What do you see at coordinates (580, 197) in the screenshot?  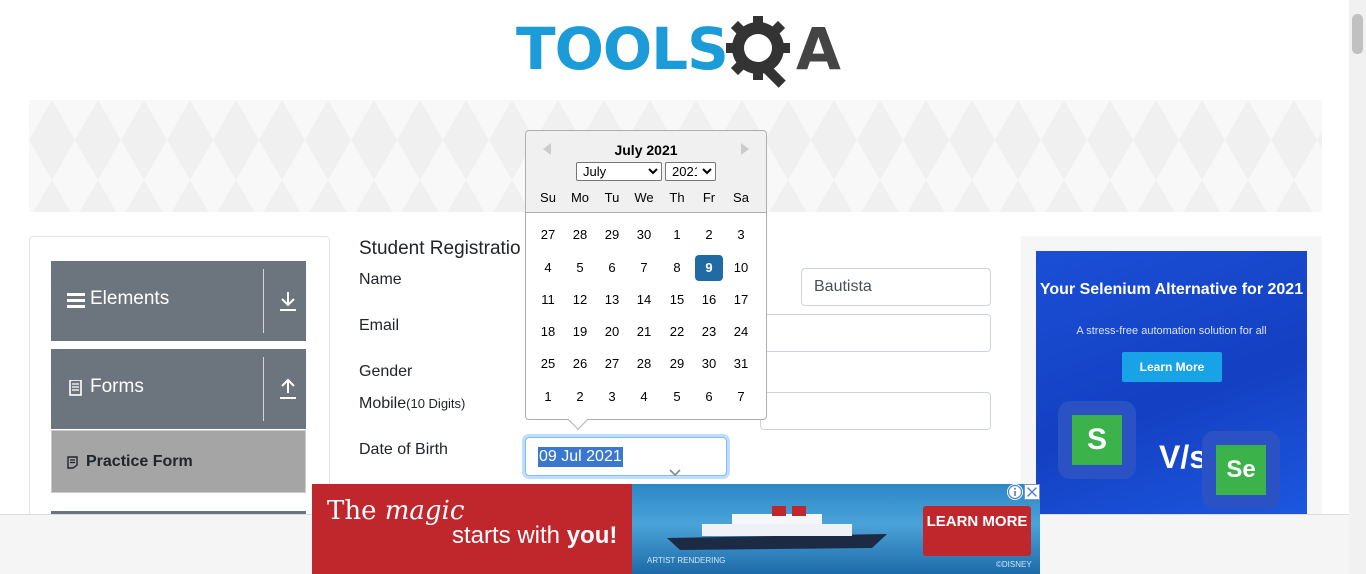 I see `weekday-label: Mo` at bounding box center [580, 197].